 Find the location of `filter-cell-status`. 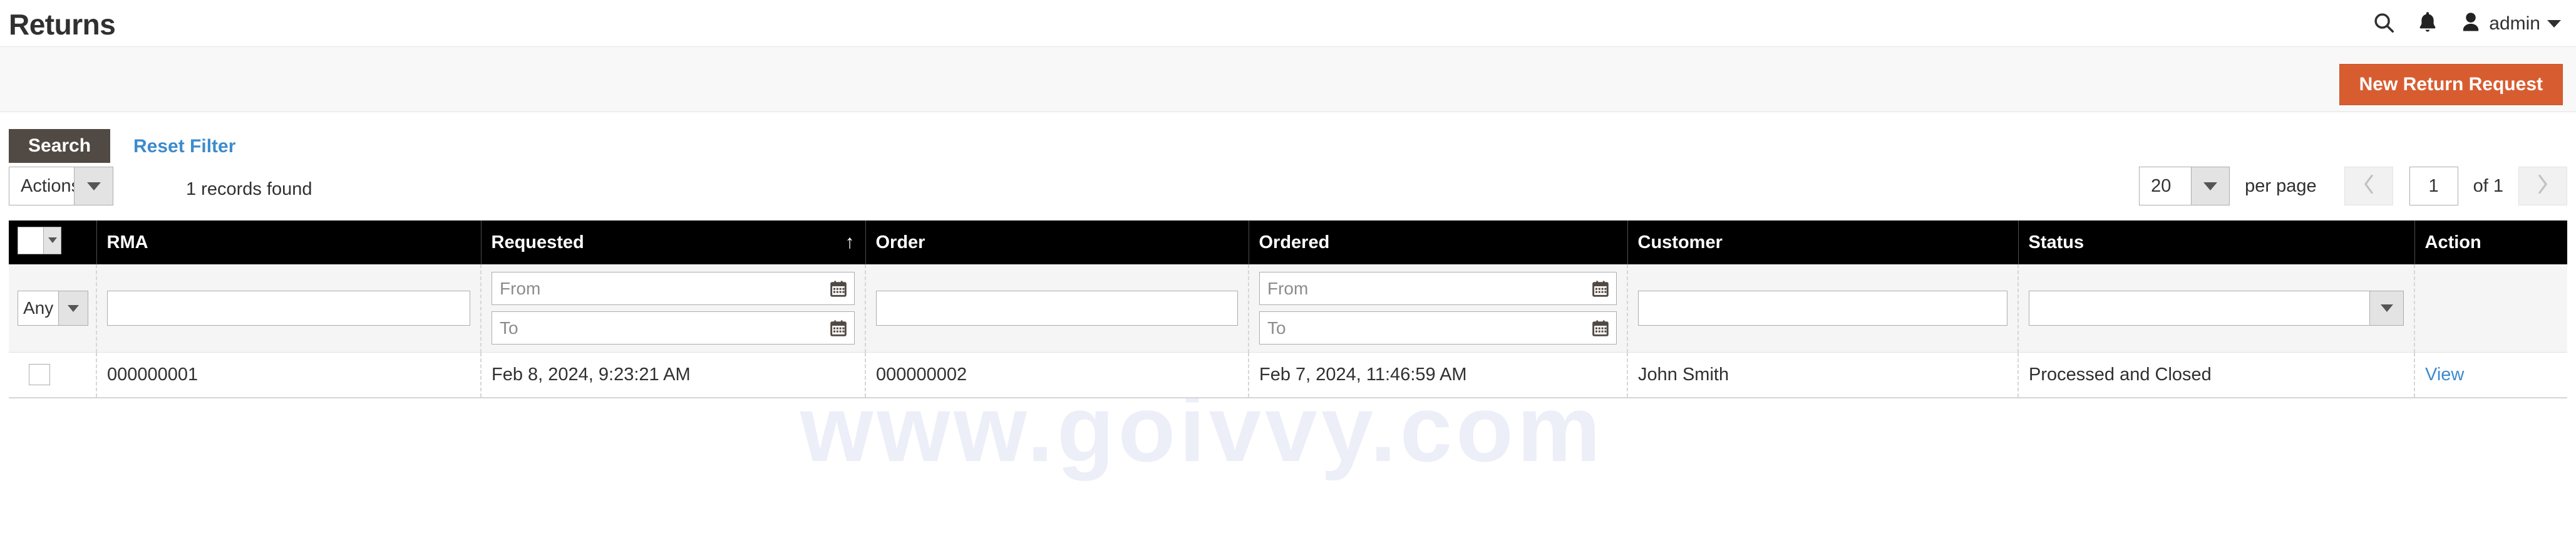

filter-cell-status is located at coordinates (2216, 308).